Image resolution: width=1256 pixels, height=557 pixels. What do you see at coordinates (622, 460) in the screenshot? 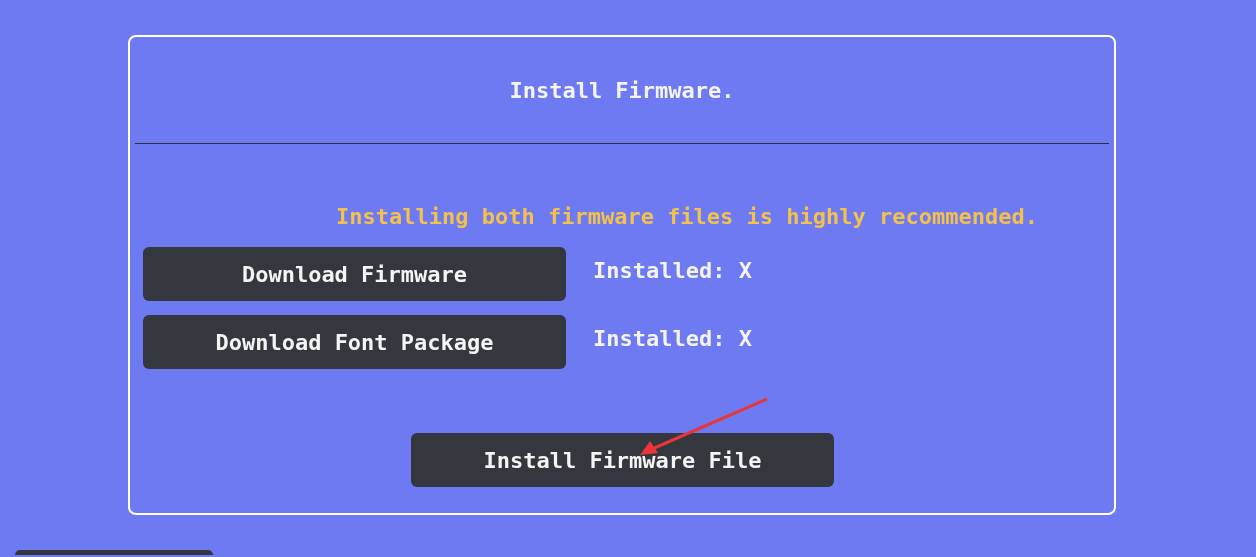
I see `install-firmware-button: Install Firmware File` at bounding box center [622, 460].